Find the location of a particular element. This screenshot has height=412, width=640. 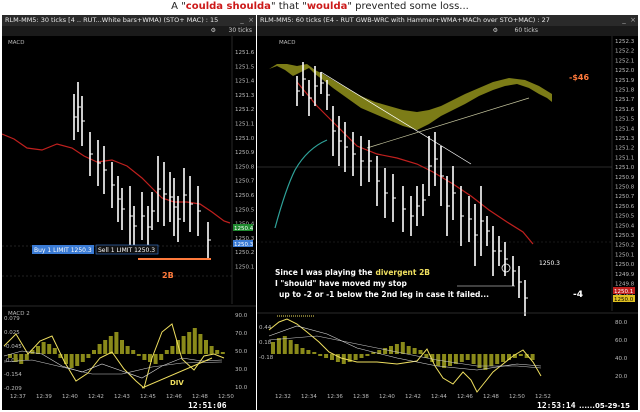

right-teal-ma is located at coordinates (301, 184).